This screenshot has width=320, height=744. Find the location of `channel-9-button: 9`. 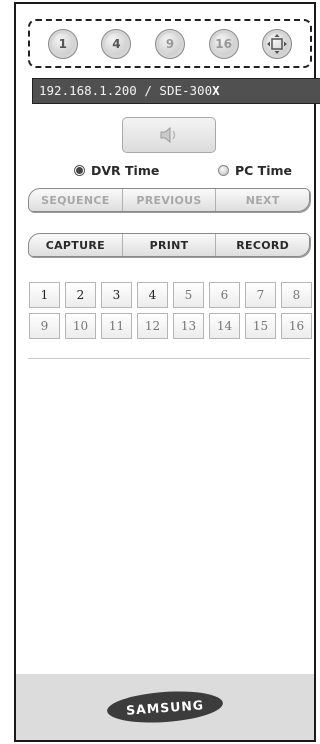

channel-9-button: 9 is located at coordinates (44, 326).